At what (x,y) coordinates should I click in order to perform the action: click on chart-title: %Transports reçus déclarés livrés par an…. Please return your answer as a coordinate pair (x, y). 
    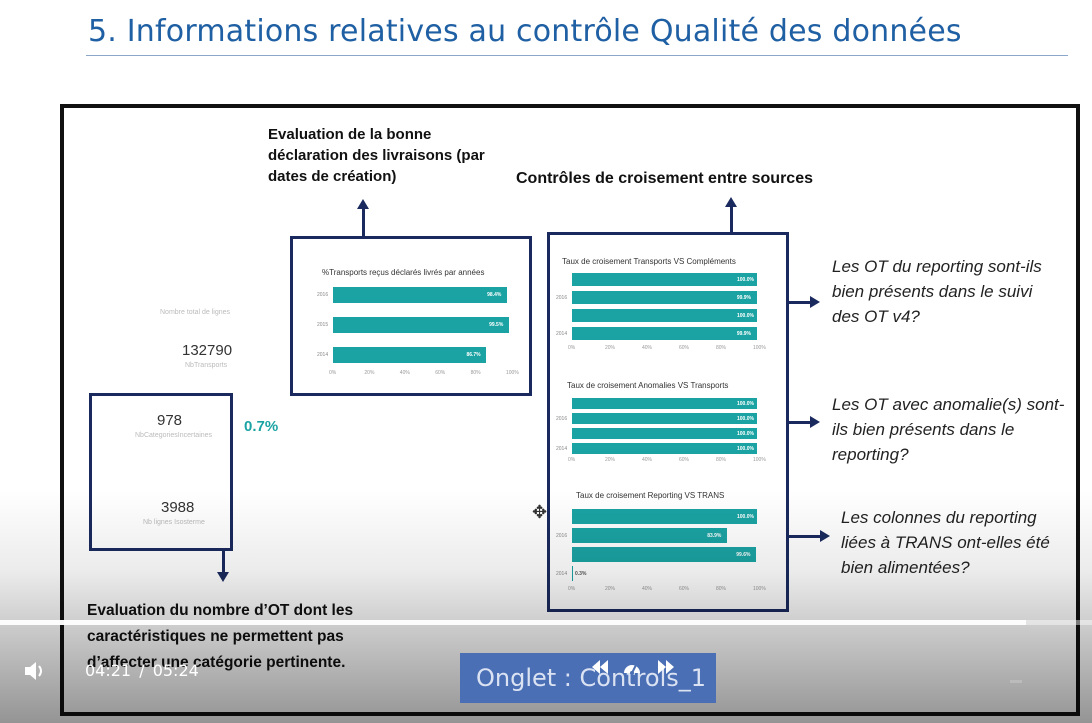
    Looking at the image, I should click on (403, 272).